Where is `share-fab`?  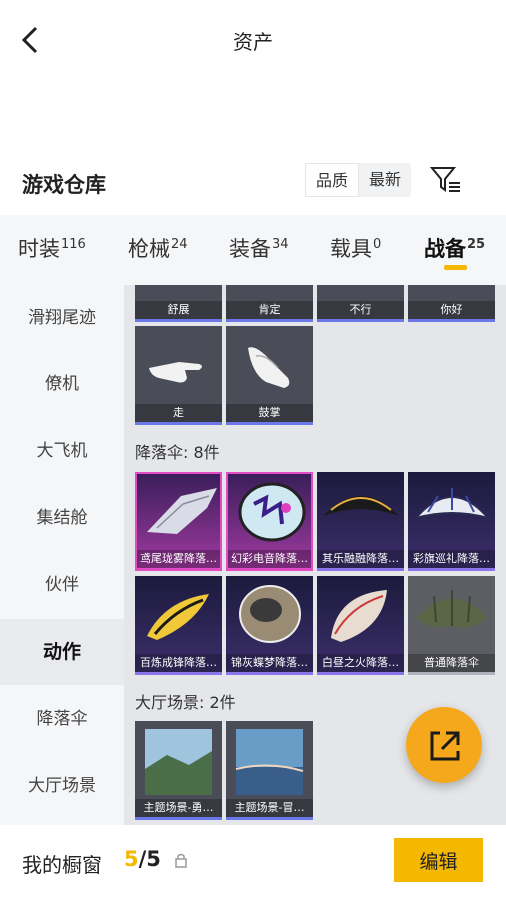
share-fab is located at coordinates (444, 745).